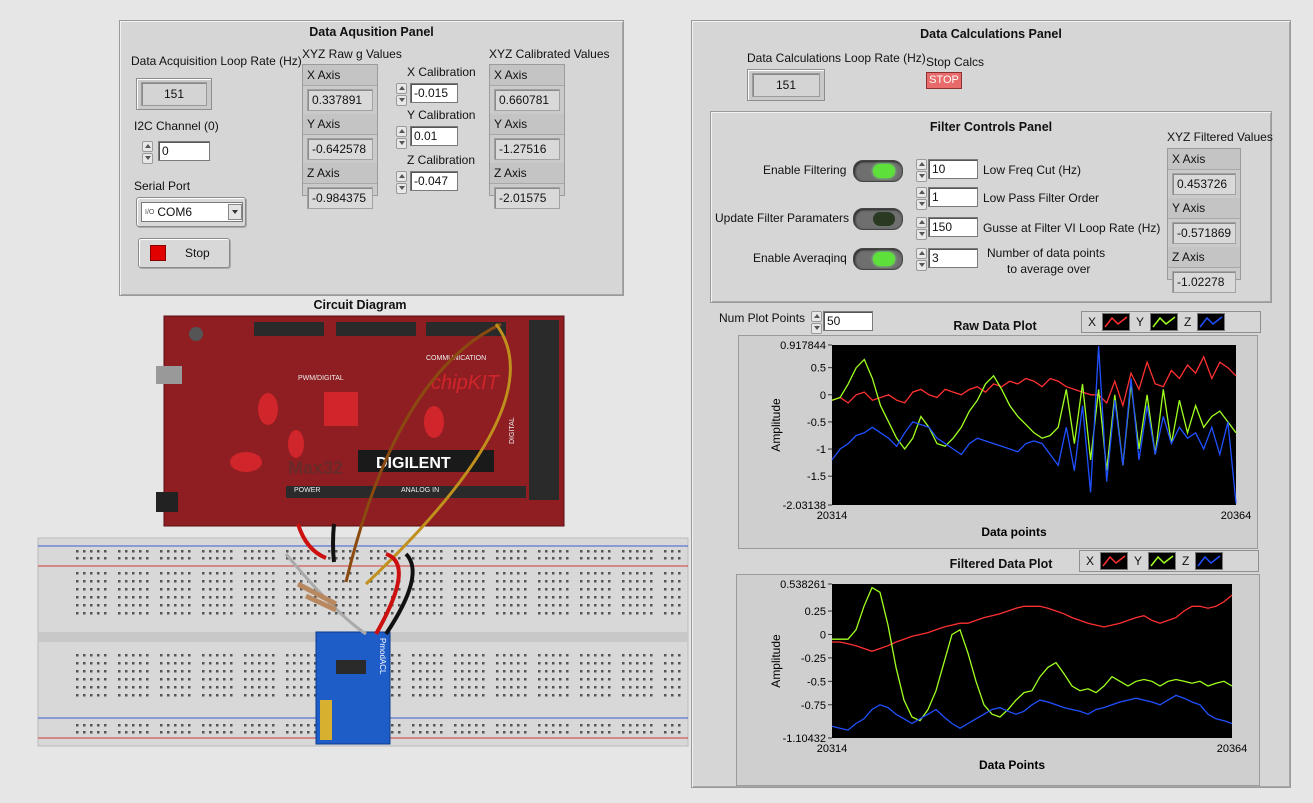  I want to click on low-freq-input: 10, so click(953, 169).